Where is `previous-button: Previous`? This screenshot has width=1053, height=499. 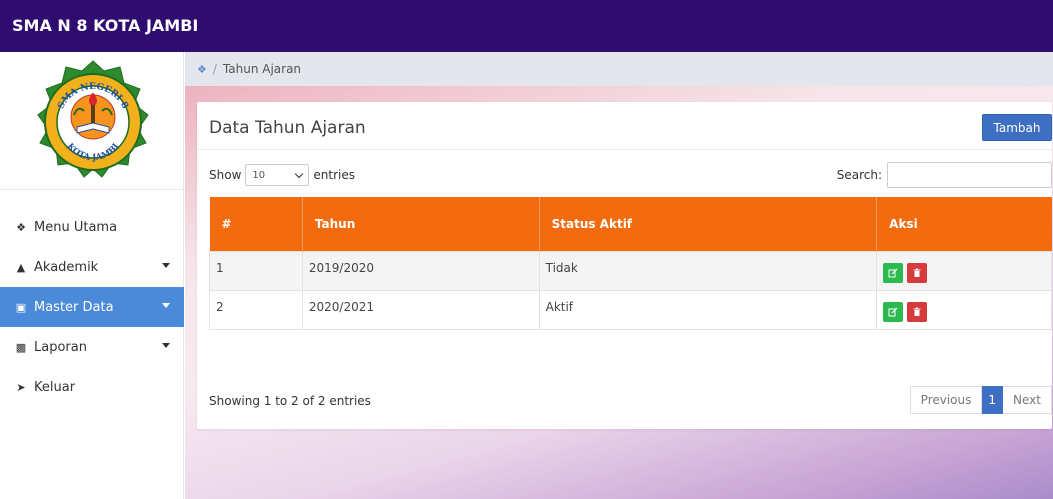
previous-button: Previous is located at coordinates (946, 400).